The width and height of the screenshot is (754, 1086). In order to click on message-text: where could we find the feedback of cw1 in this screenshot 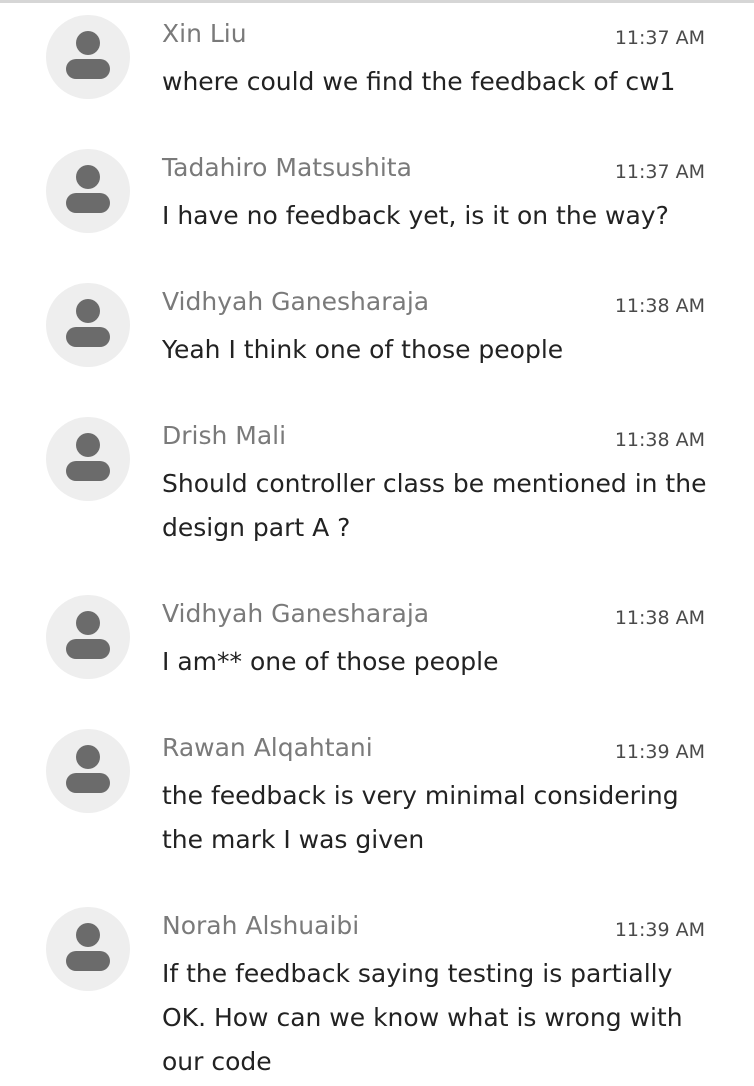, I will do `click(419, 81)`.